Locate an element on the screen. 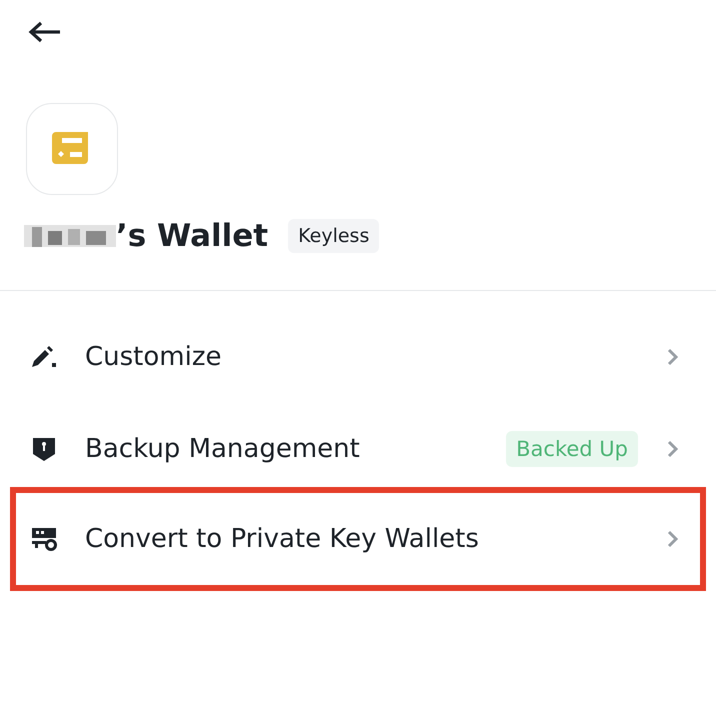 This screenshot has height=728, width=716. status-badge: Backed Up is located at coordinates (572, 449).